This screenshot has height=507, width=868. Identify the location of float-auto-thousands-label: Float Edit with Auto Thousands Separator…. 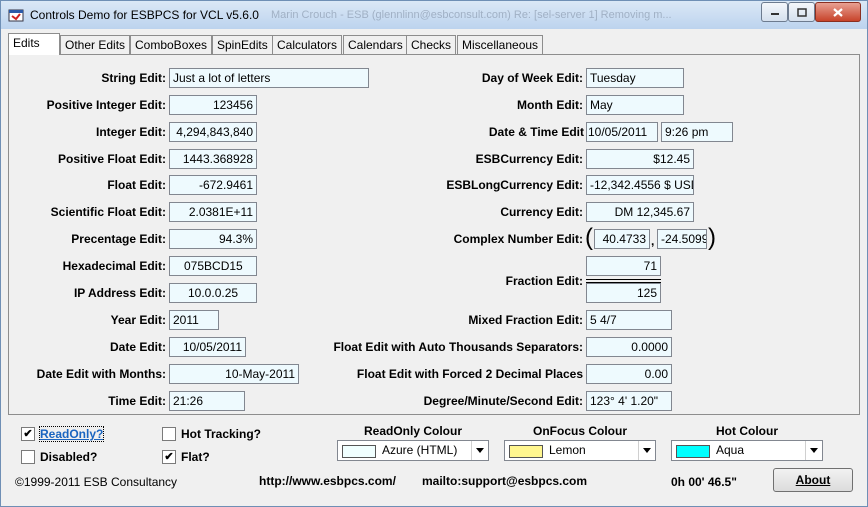
(458, 347).